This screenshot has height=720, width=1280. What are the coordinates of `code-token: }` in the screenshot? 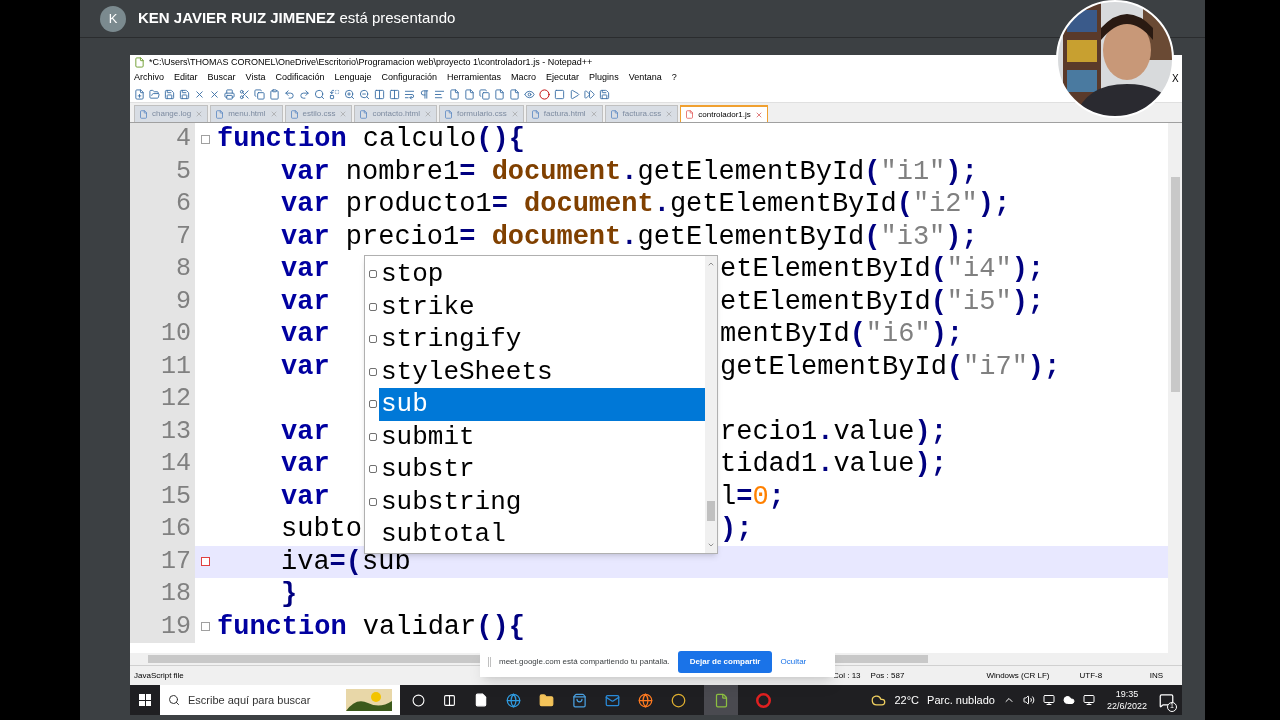 It's located at (289, 594).